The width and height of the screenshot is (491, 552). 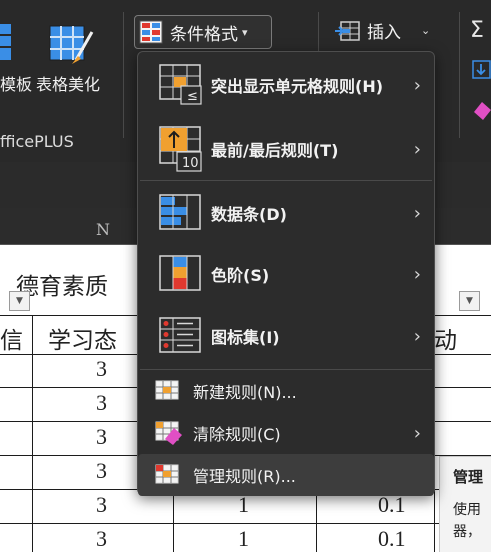 I want to click on cell-n-6: 3, so click(x=101, y=539).